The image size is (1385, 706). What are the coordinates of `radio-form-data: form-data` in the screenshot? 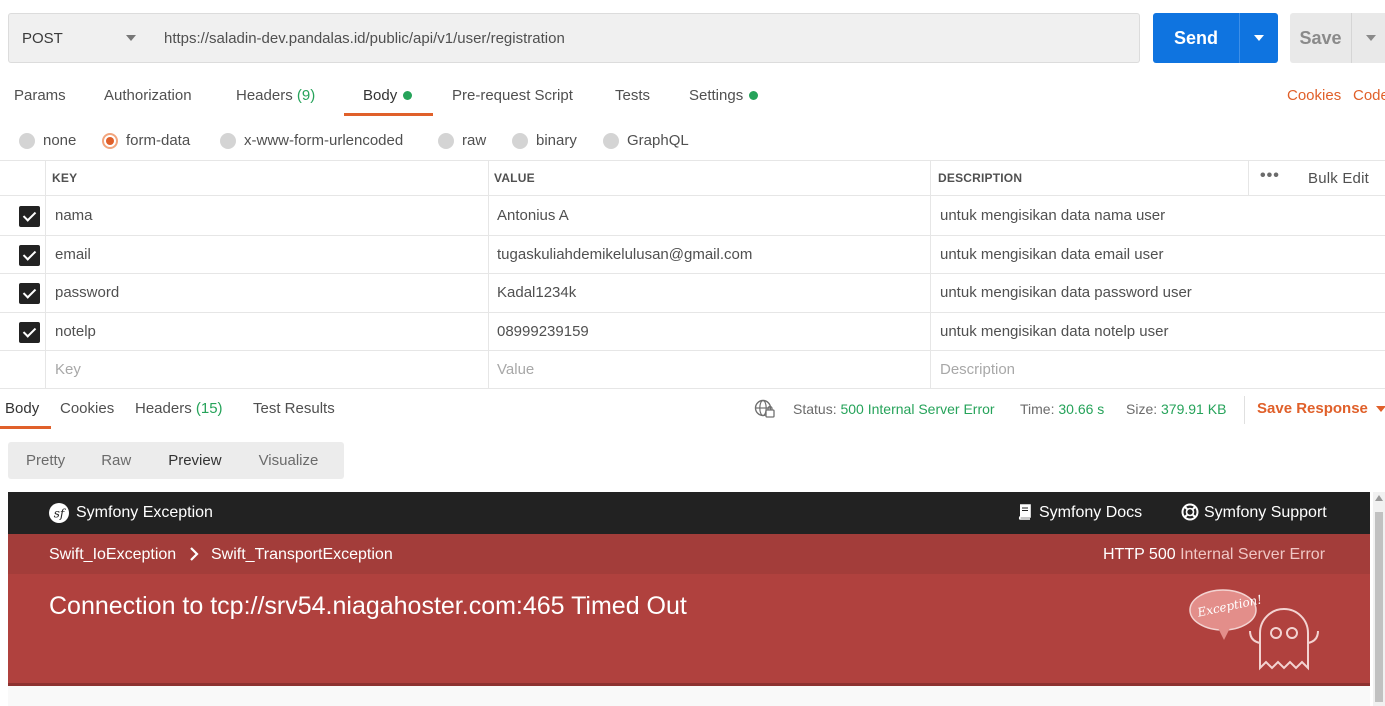 It's located at (146, 140).